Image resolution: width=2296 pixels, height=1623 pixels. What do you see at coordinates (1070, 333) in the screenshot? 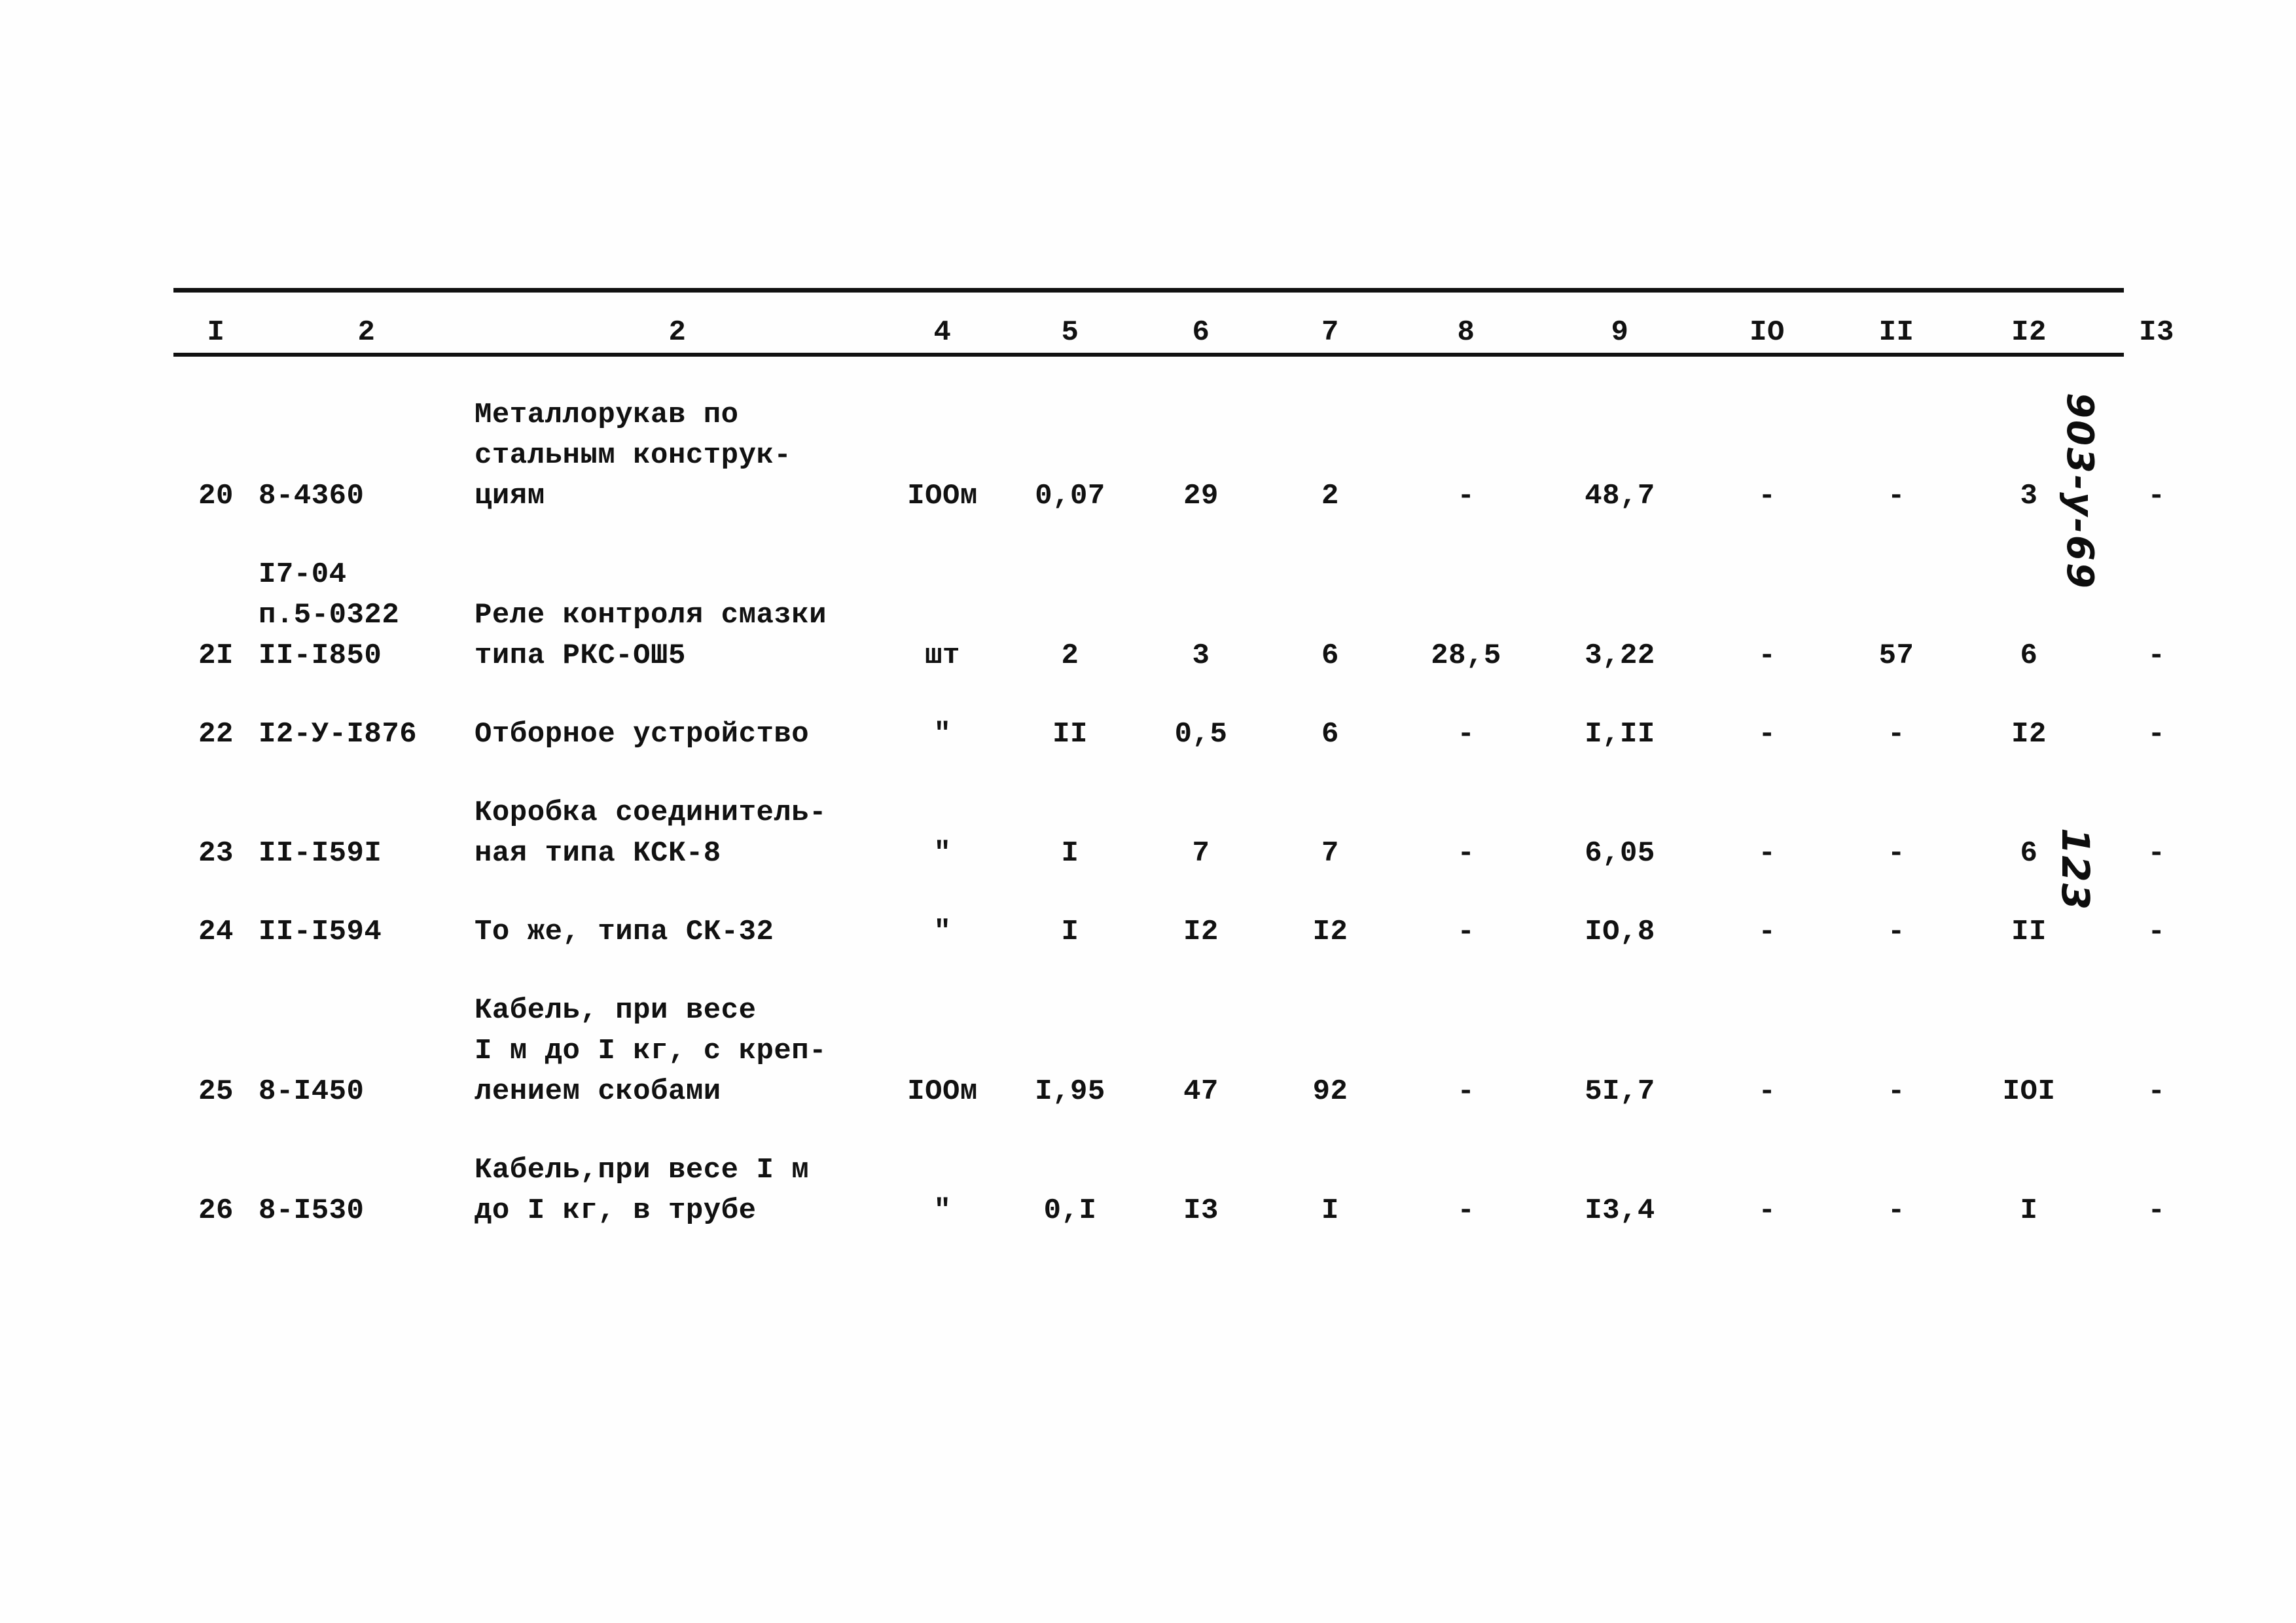
I see `column-header-5: 5` at bounding box center [1070, 333].